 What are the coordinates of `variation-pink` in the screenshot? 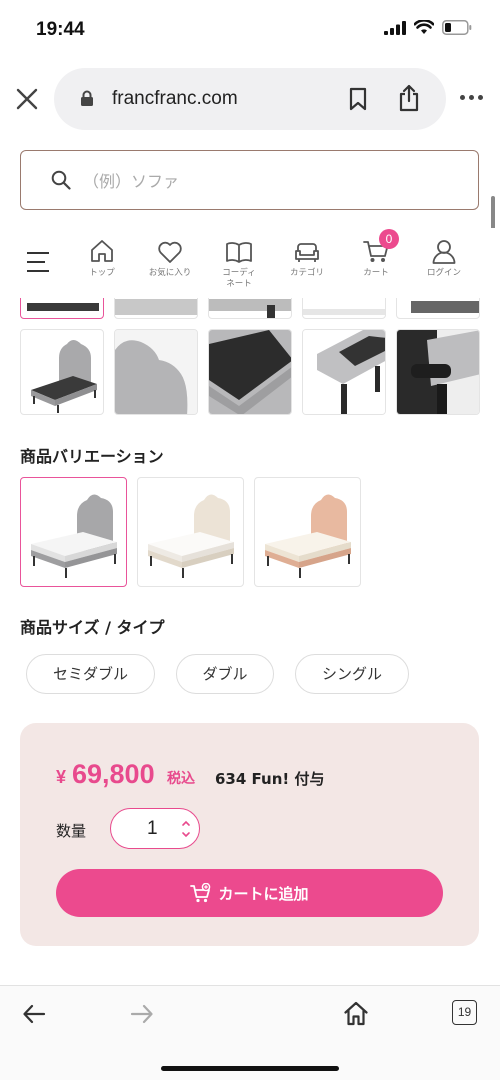 It's located at (307, 532).